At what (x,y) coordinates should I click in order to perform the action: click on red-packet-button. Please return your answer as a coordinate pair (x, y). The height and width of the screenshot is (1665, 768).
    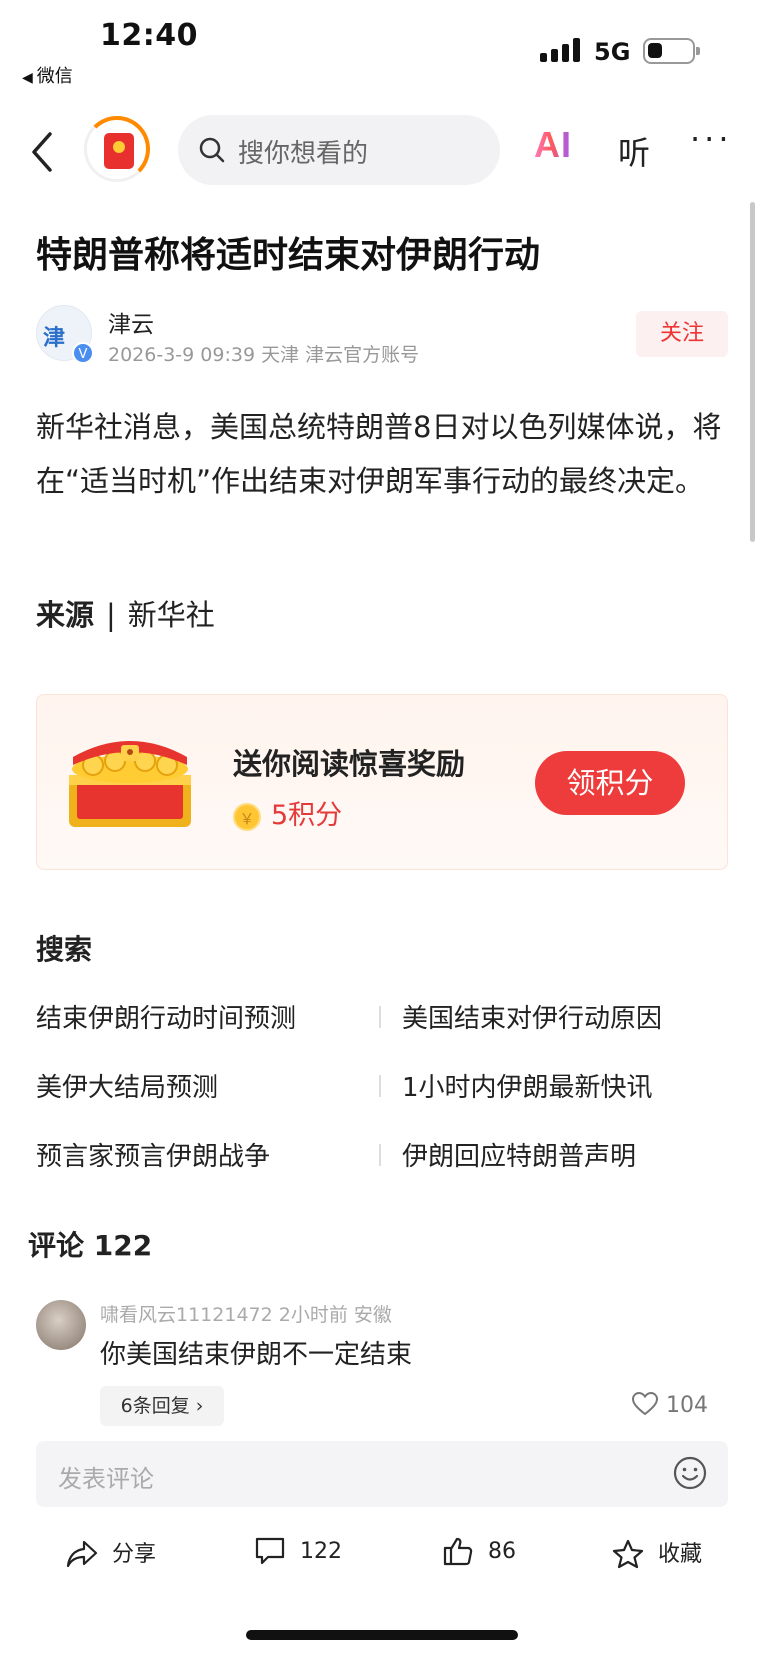
    Looking at the image, I should click on (117, 149).